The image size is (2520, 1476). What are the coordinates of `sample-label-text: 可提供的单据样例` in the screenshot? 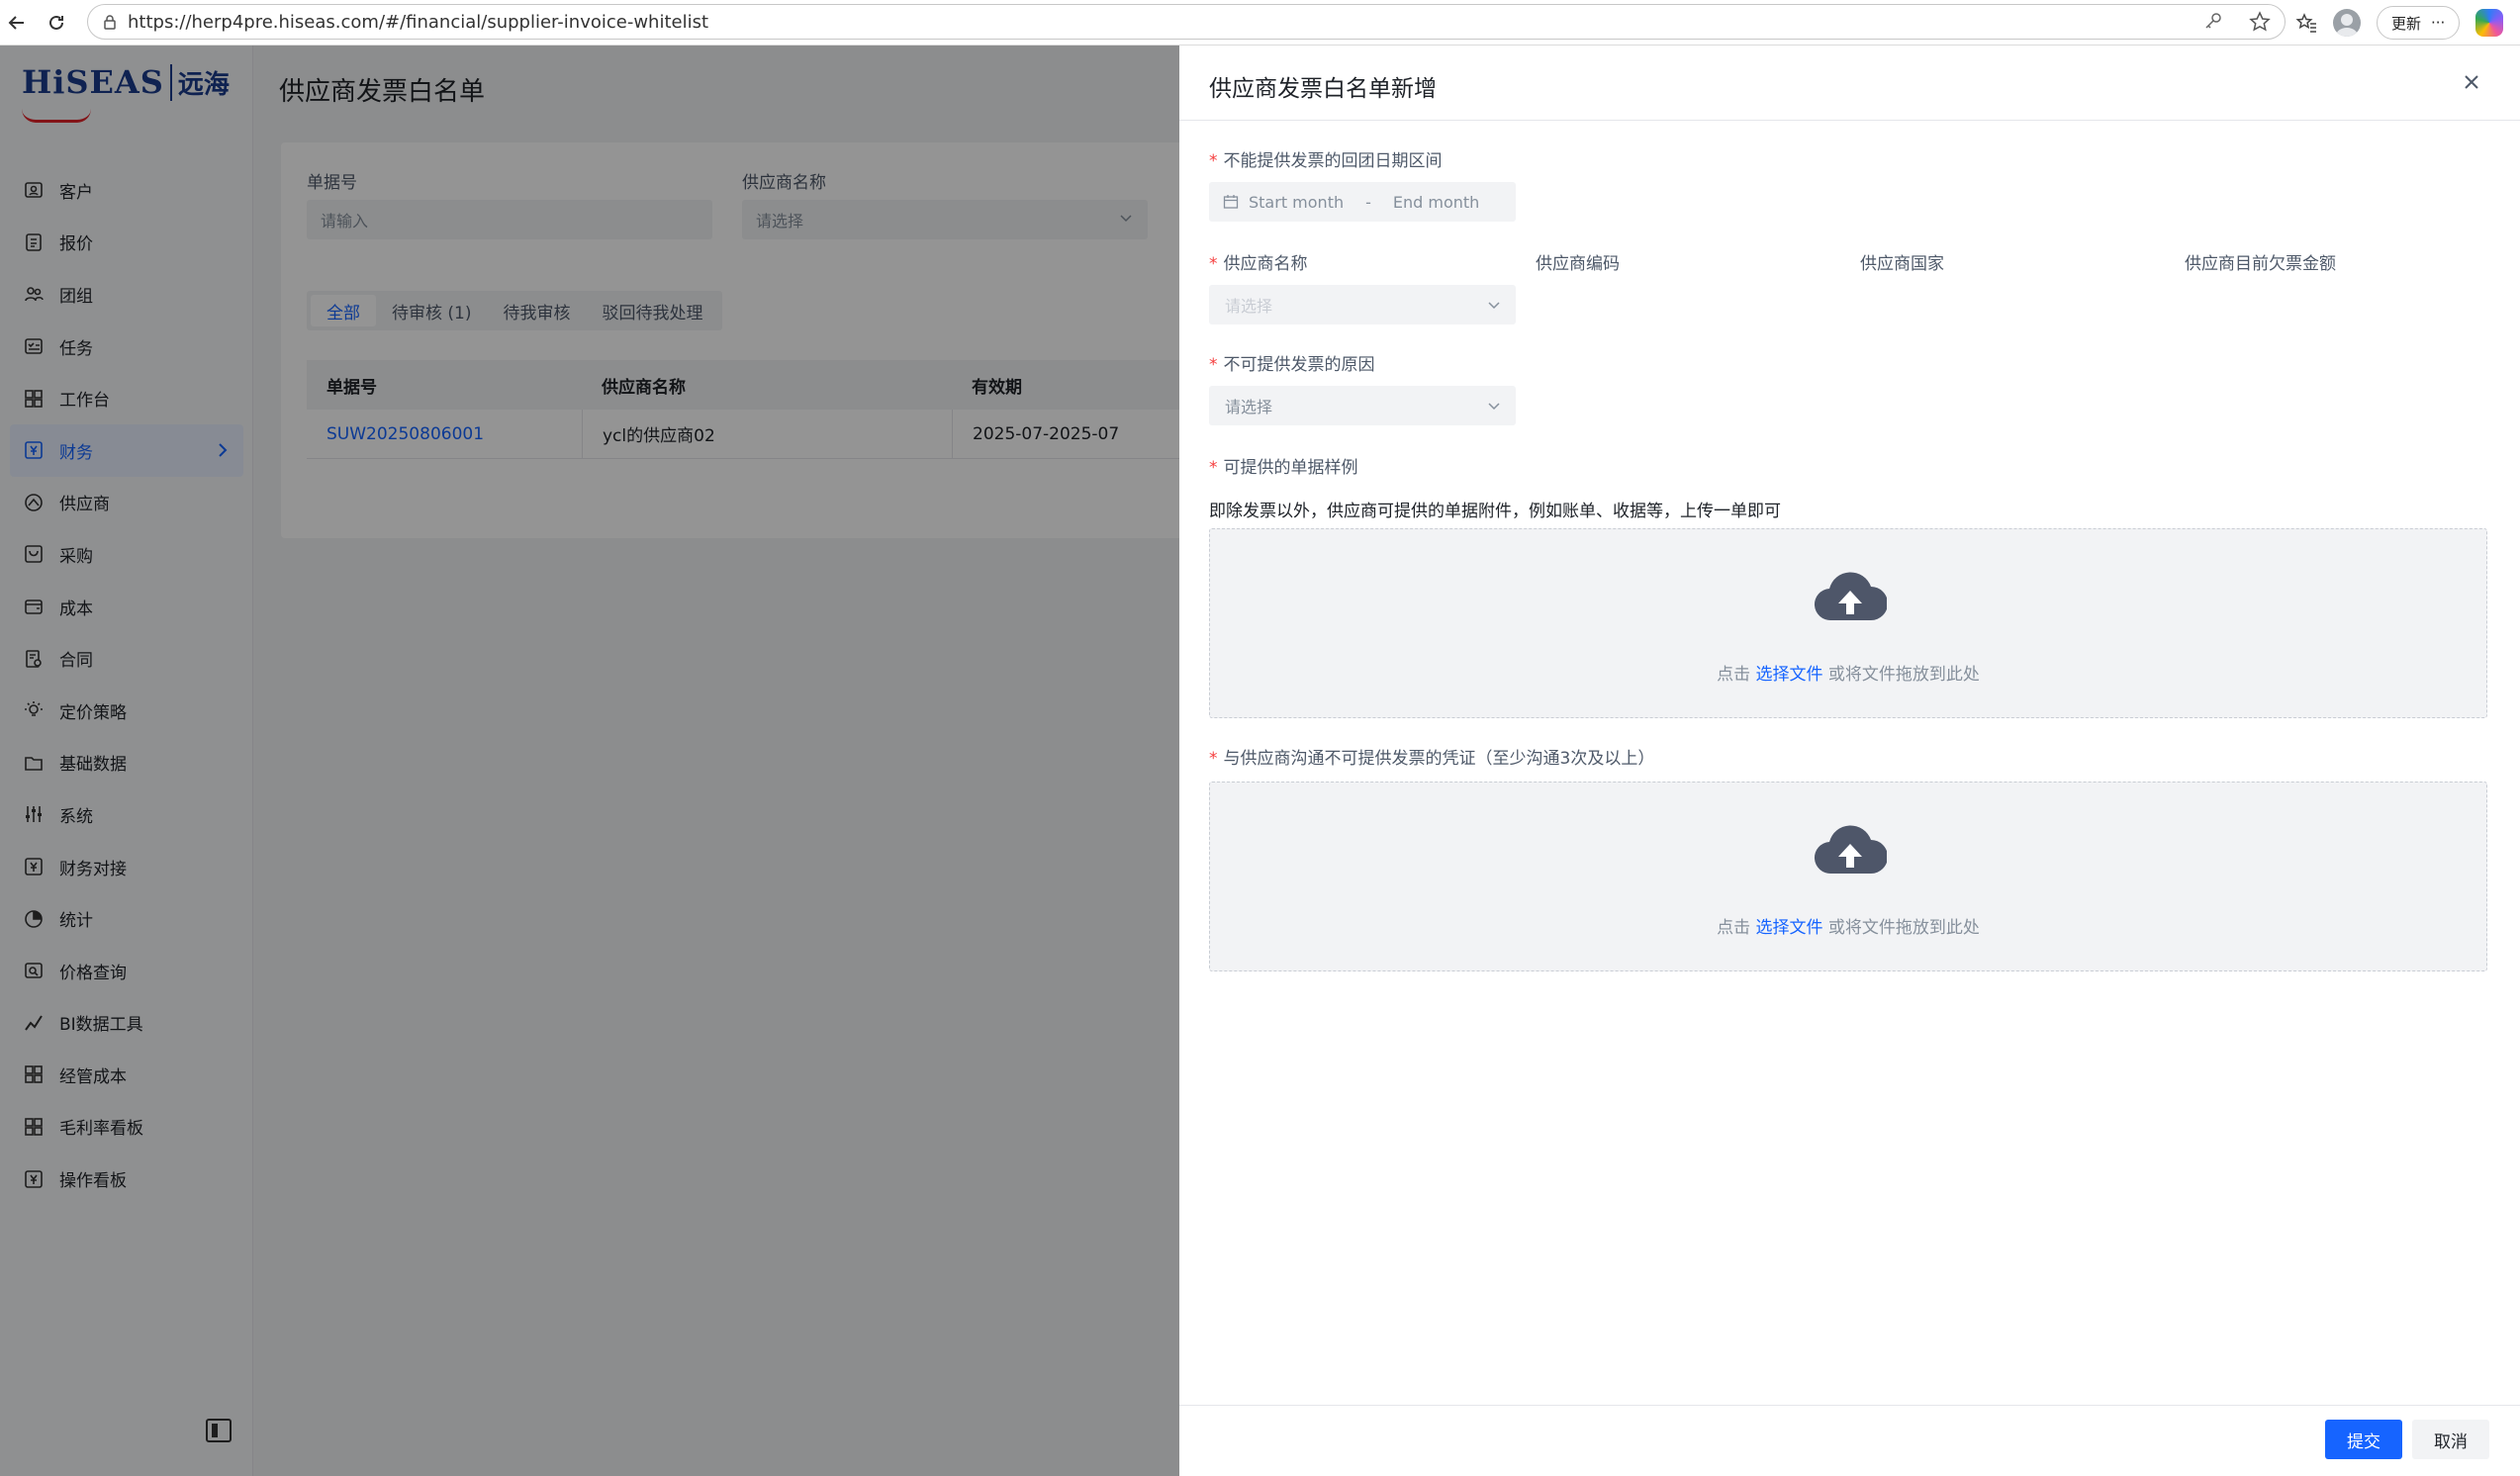 It's located at (1290, 468).